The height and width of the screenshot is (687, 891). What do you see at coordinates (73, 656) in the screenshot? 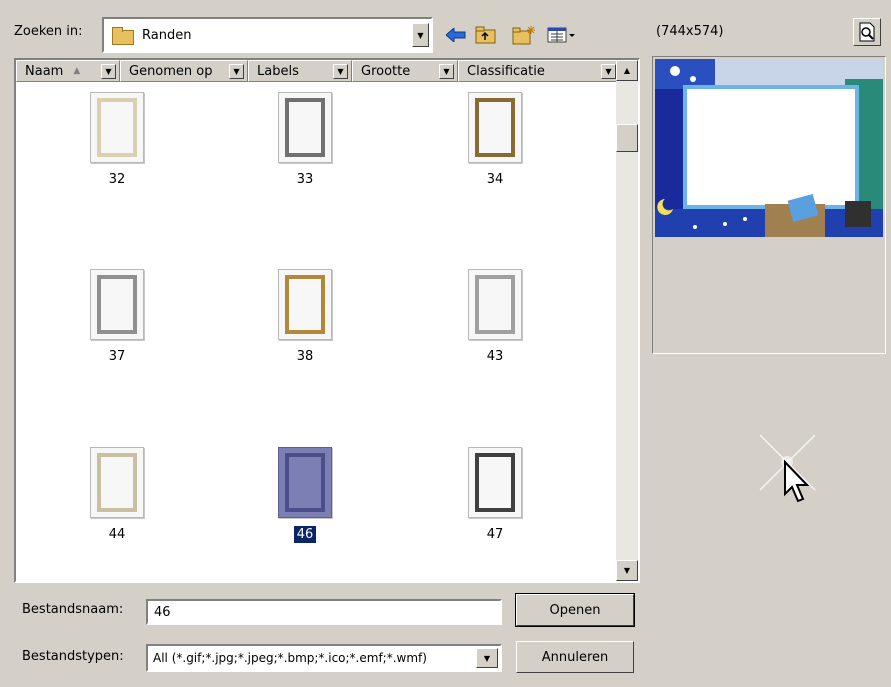
I see `filetype-label: Bestandstypen:` at bounding box center [73, 656].